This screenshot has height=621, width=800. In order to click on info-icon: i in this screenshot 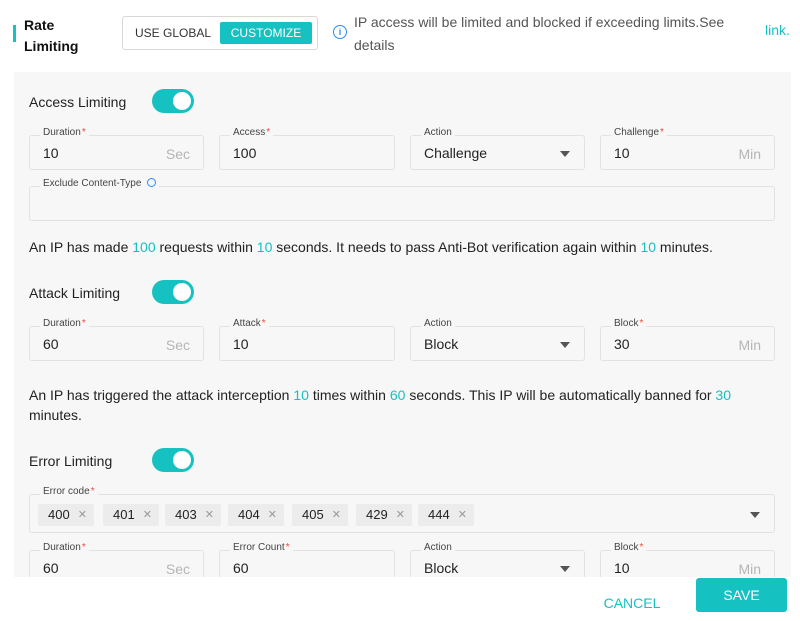, I will do `click(340, 32)`.